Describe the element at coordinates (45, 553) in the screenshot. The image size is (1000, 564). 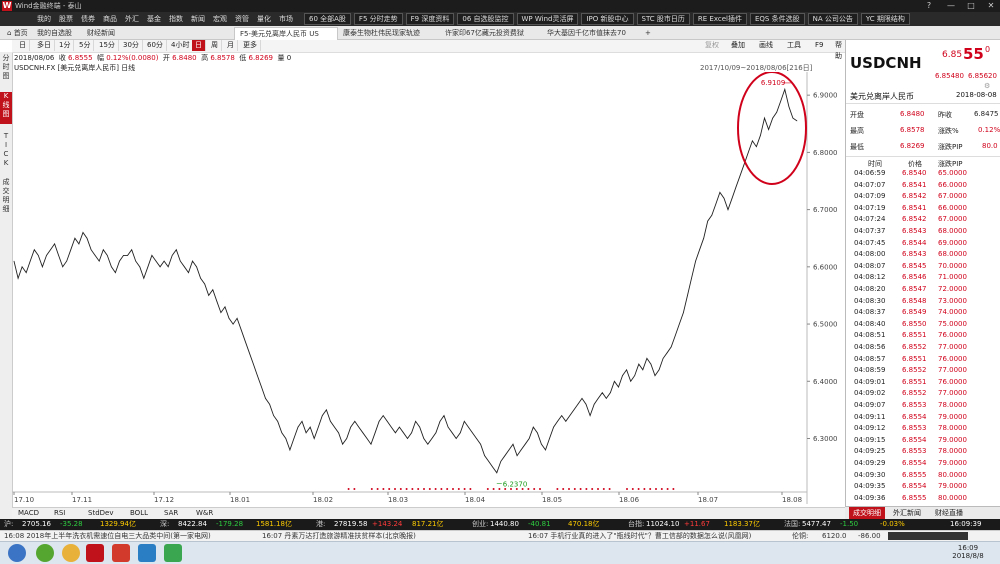
I see `ie-icon` at that location.